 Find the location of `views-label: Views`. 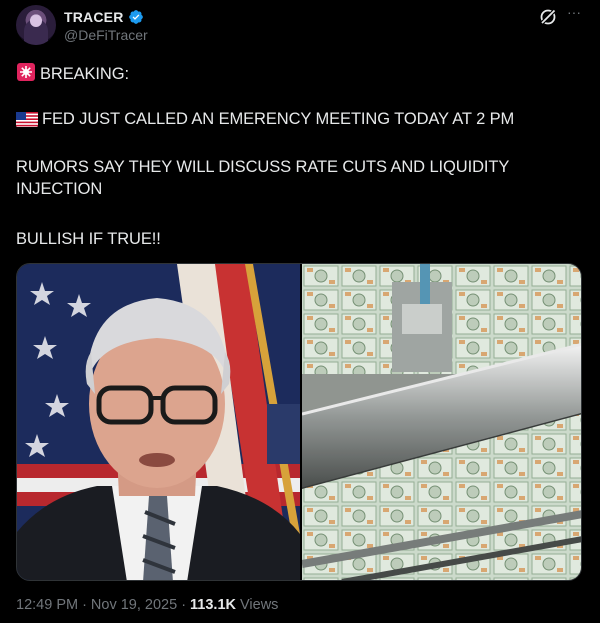

views-label: Views is located at coordinates (259, 605).